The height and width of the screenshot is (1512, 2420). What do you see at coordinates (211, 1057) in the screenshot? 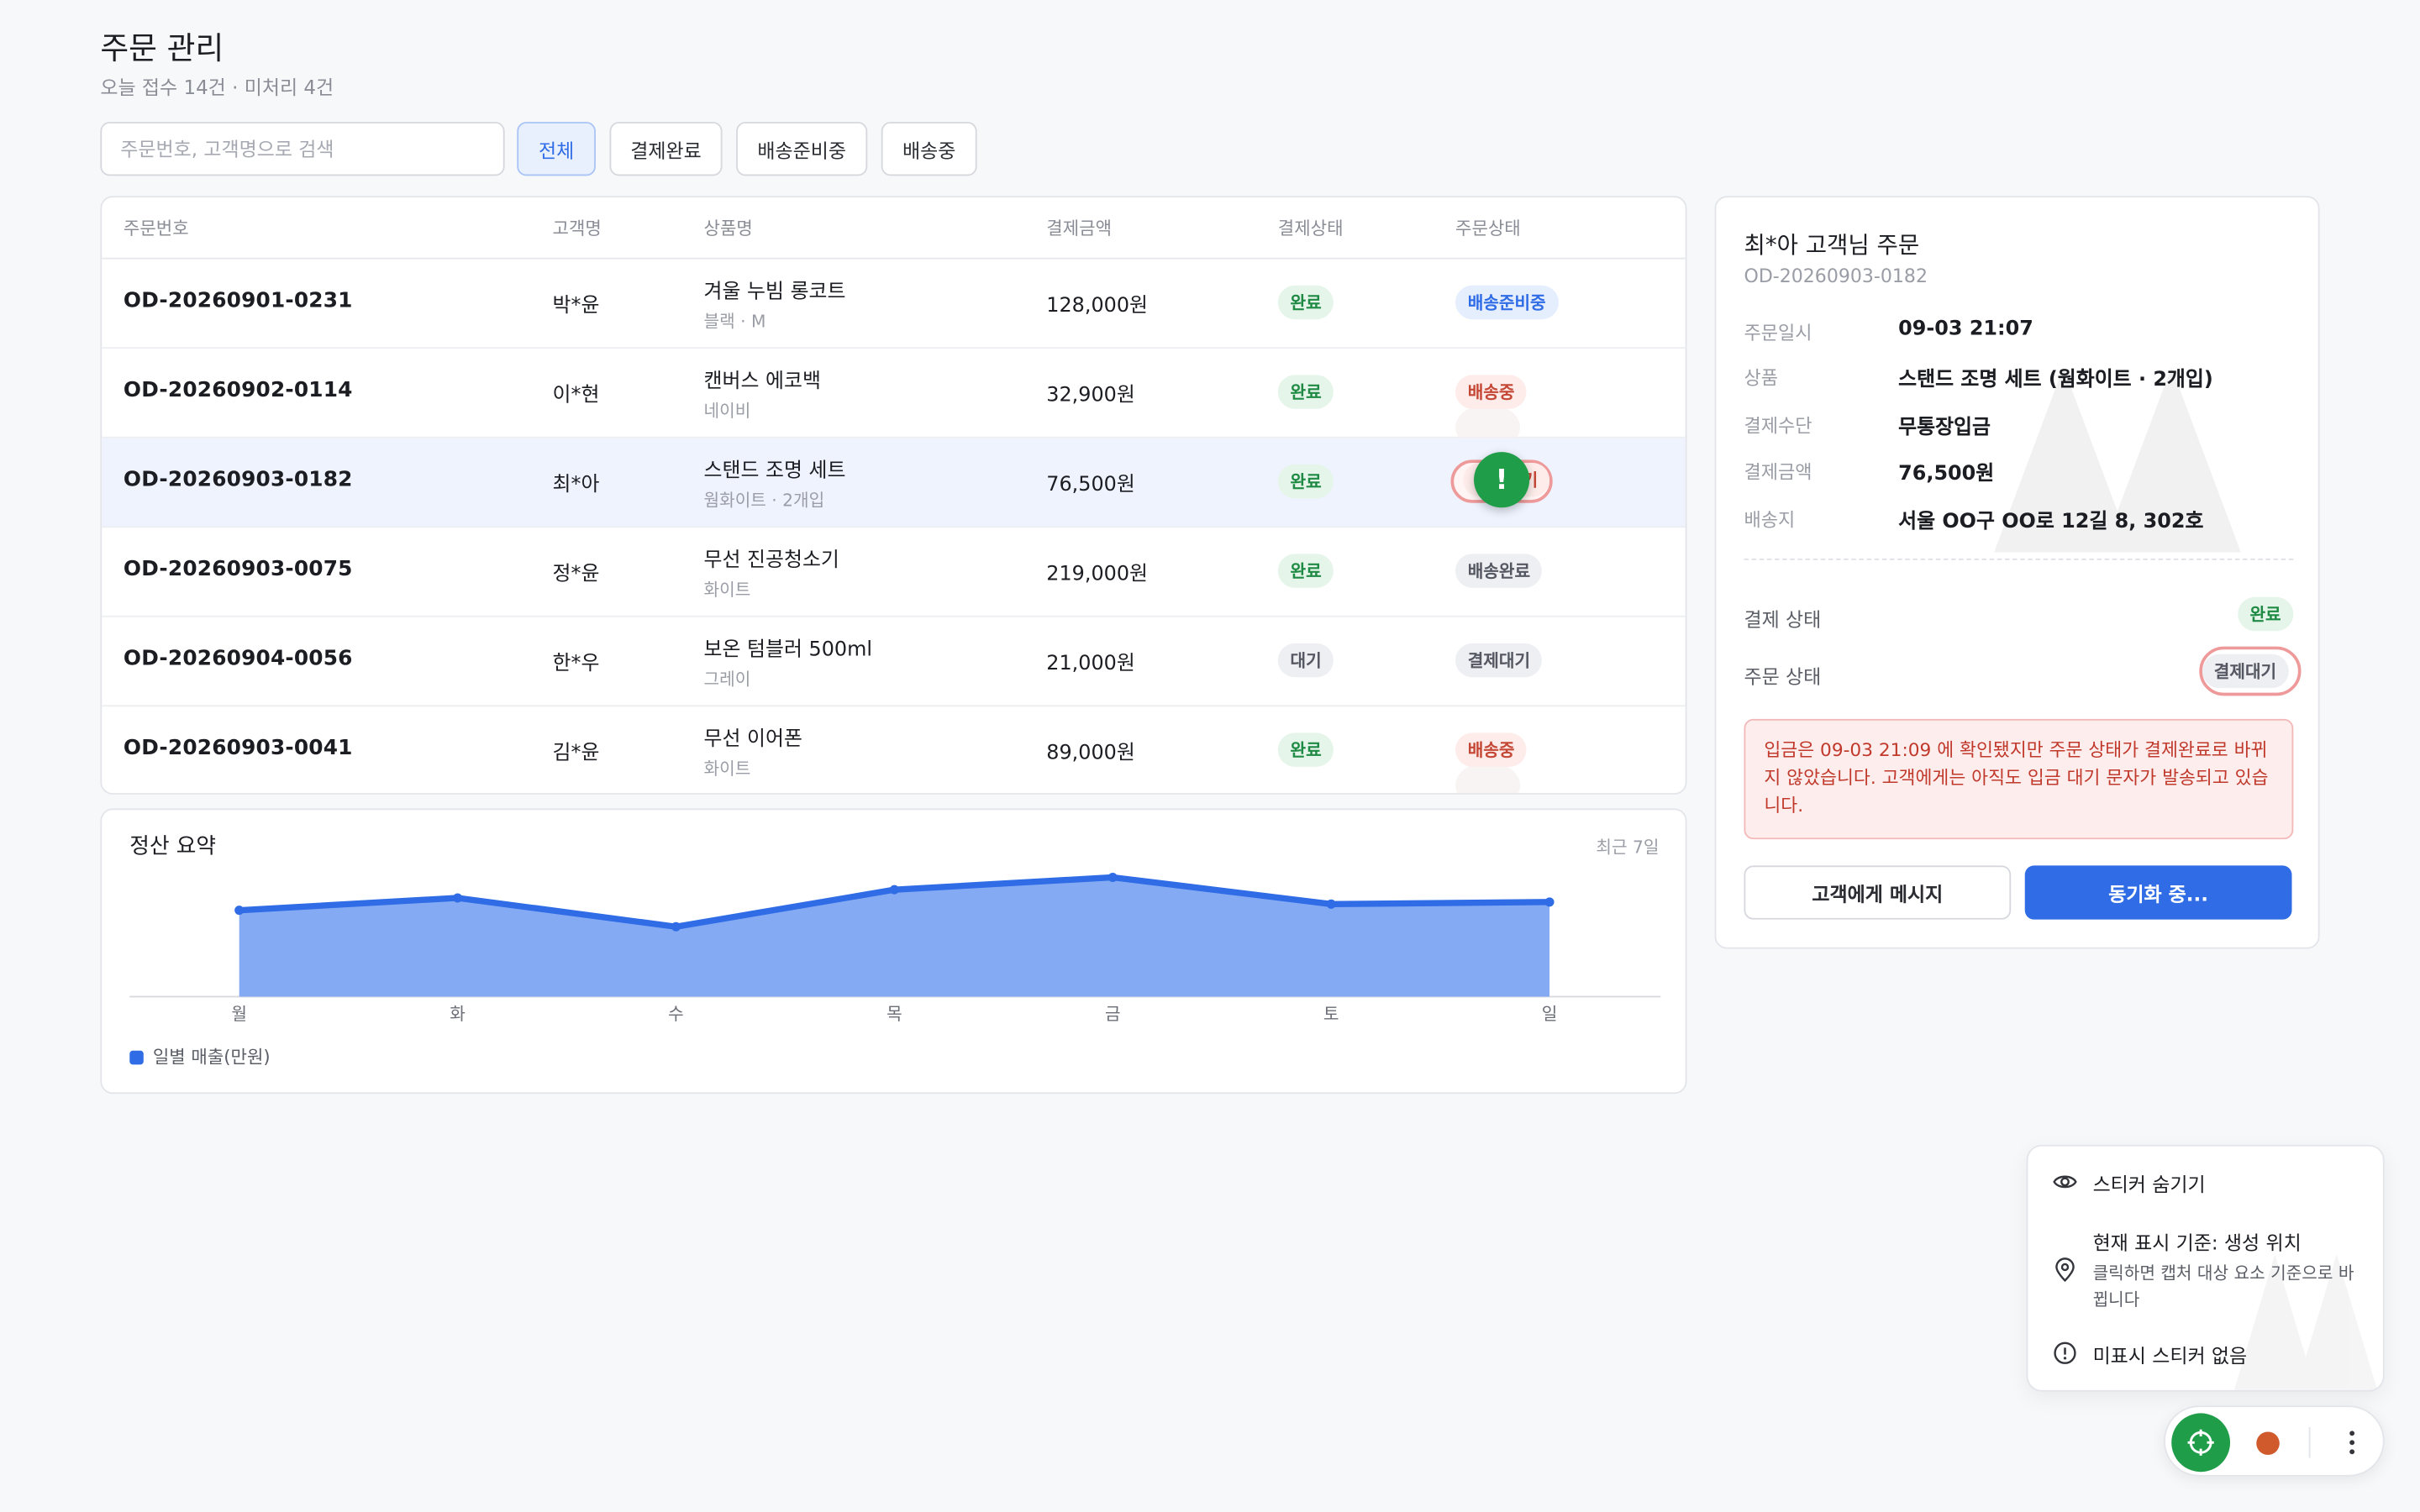
I see `legend-label: 일별 매출(만원)` at bounding box center [211, 1057].